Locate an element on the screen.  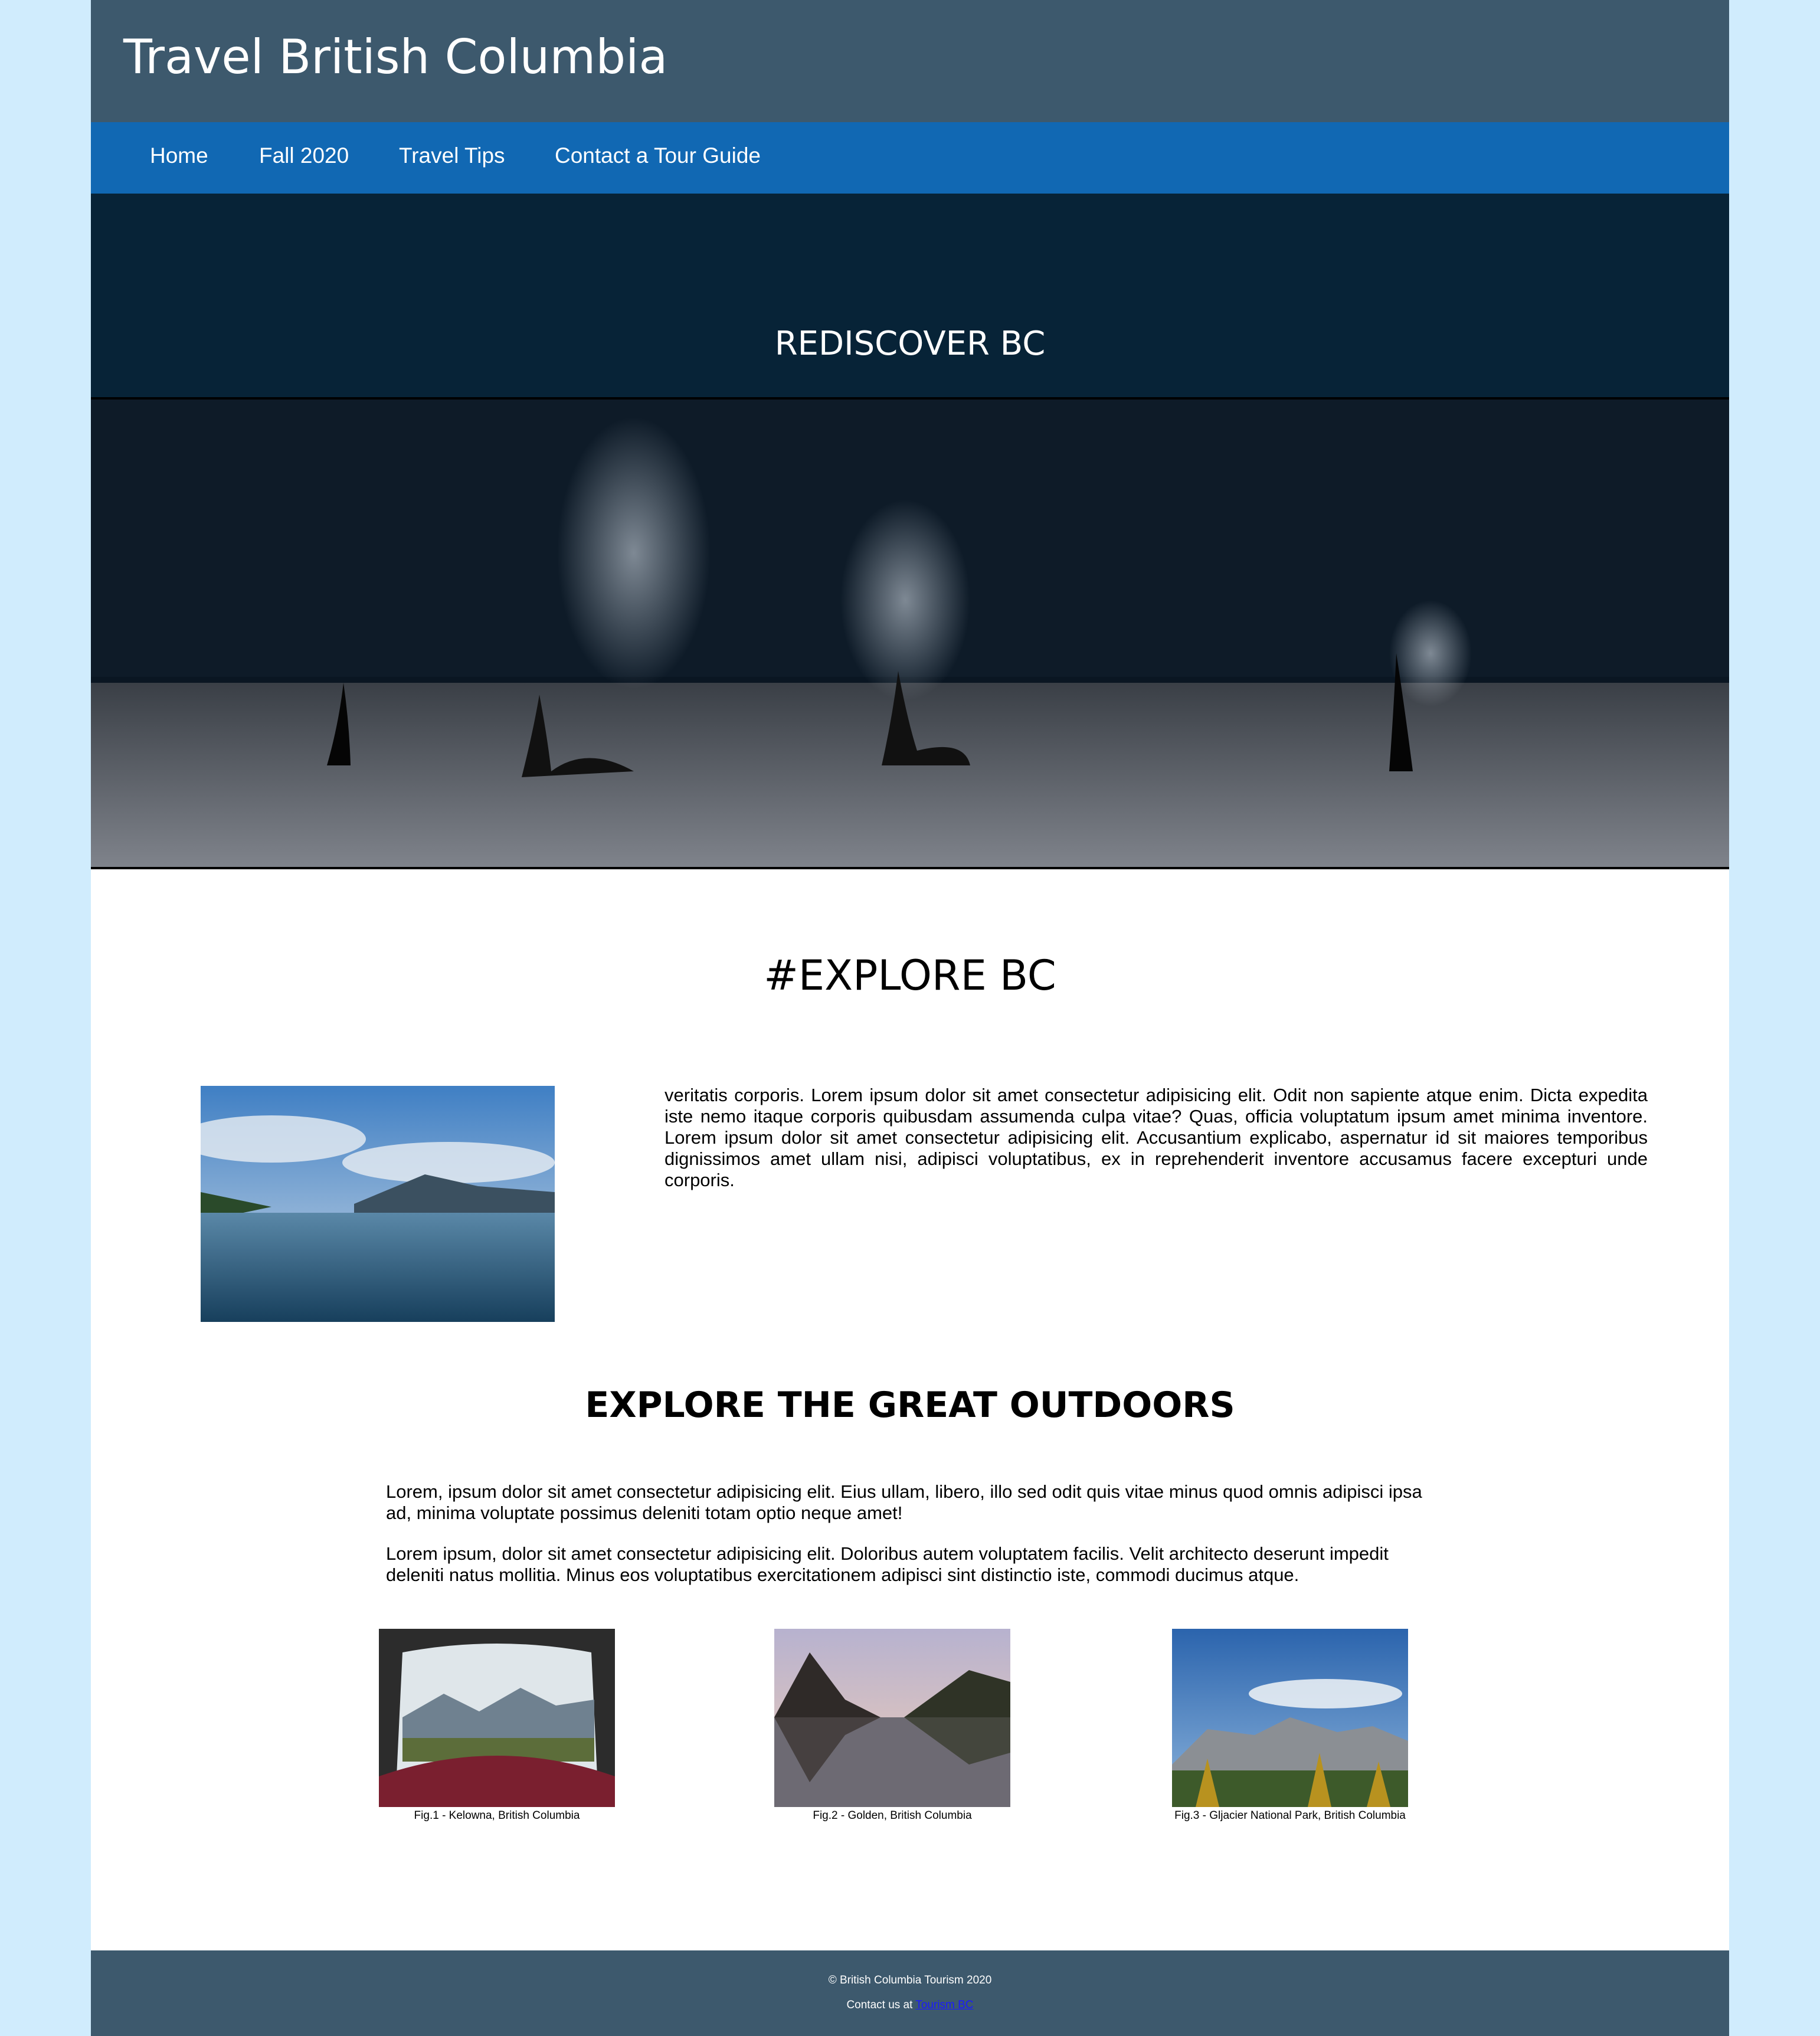
figure-kelowna: Fig.1 - Kelowna, British Columbia is located at coordinates (497, 1726).